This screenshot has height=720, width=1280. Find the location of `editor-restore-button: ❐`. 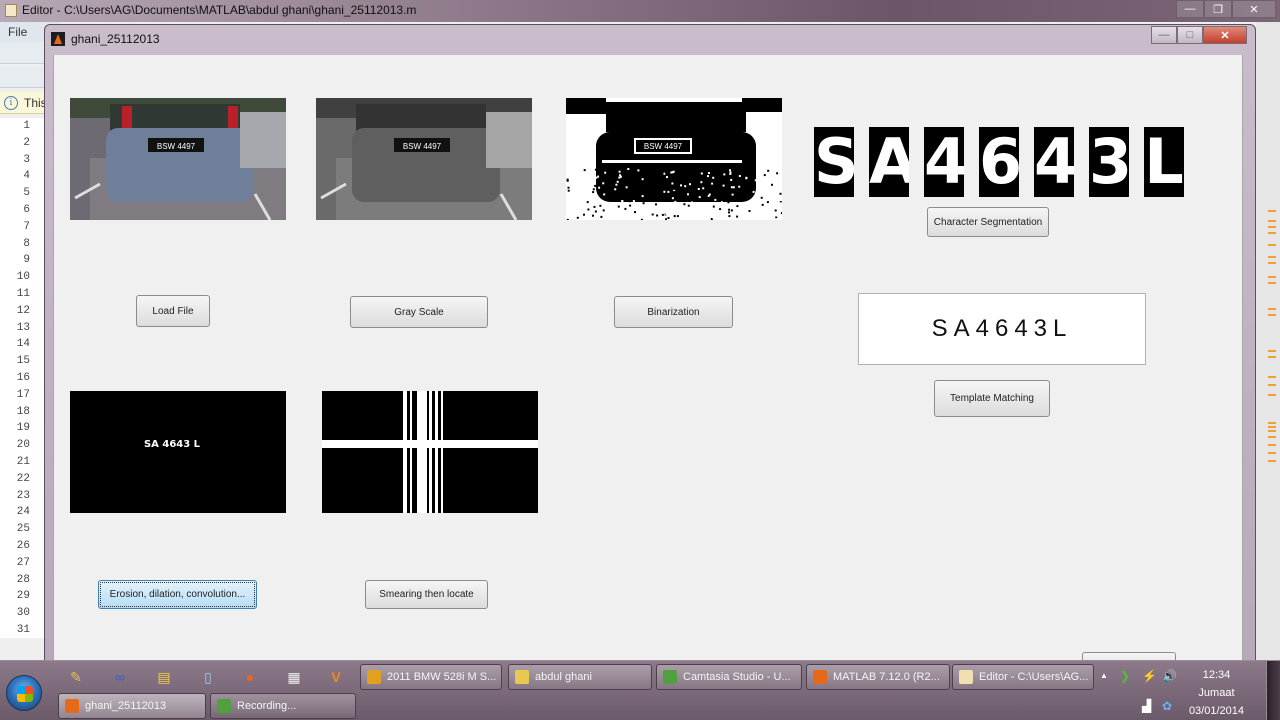

editor-restore-button: ❐ is located at coordinates (1218, 9).